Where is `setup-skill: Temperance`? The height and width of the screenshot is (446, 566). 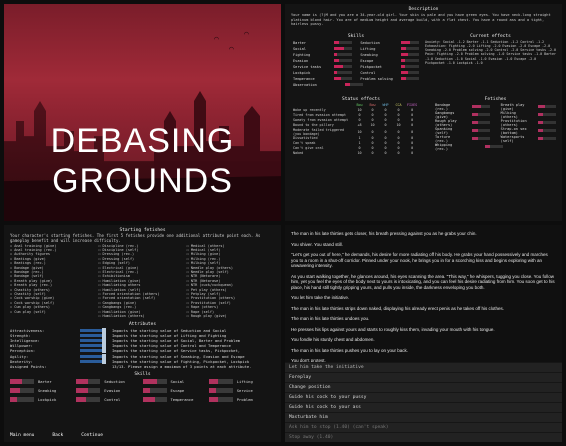
setup-skill: Temperance is located at coordinates (175, 399).